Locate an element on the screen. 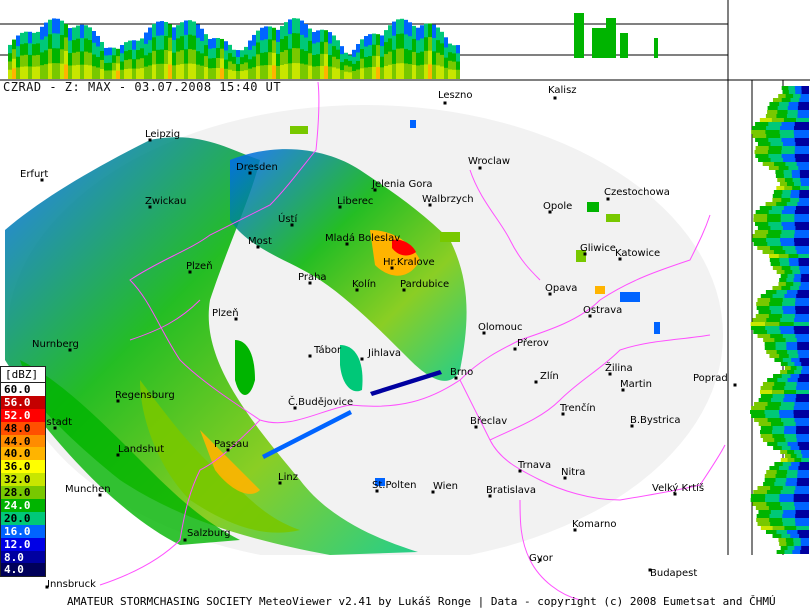  legend-level-1: 56.0 is located at coordinates (23, 402).